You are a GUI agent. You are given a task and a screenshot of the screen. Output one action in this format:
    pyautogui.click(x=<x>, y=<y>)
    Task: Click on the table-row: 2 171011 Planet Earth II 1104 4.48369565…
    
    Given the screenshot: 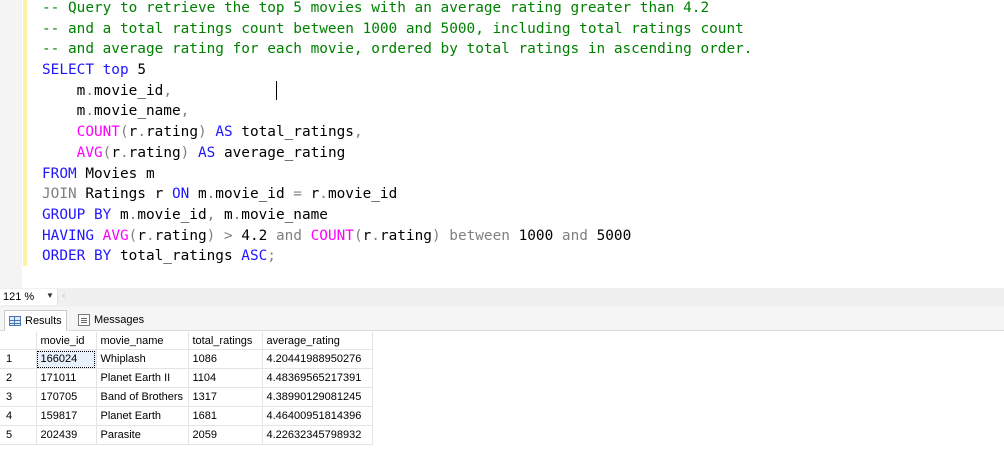 What is the action you would take?
    pyautogui.click(x=186, y=378)
    